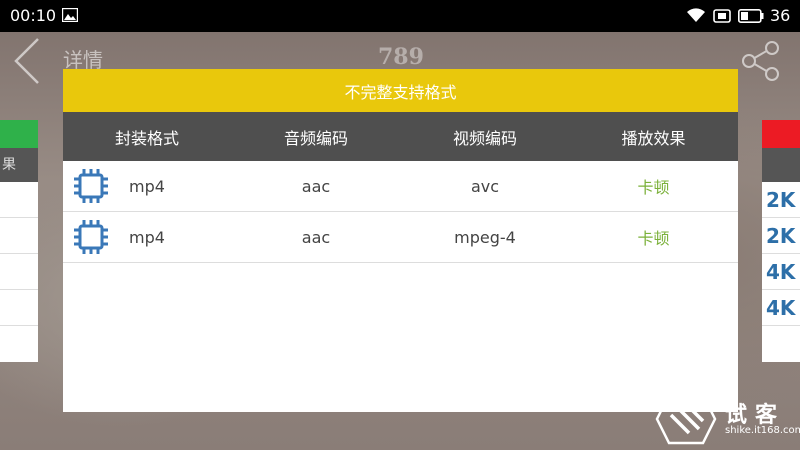  I want to click on share-icon, so click(761, 61).